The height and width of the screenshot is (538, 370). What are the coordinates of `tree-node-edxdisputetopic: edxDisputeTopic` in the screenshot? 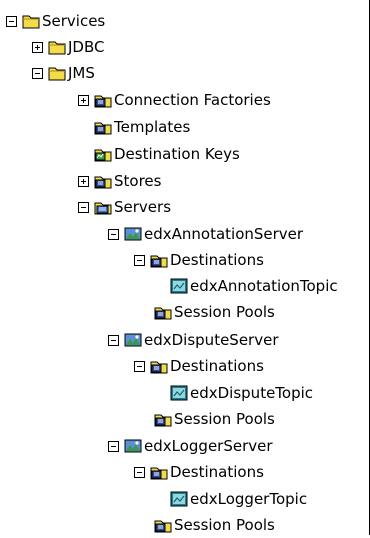 It's located at (241, 393).